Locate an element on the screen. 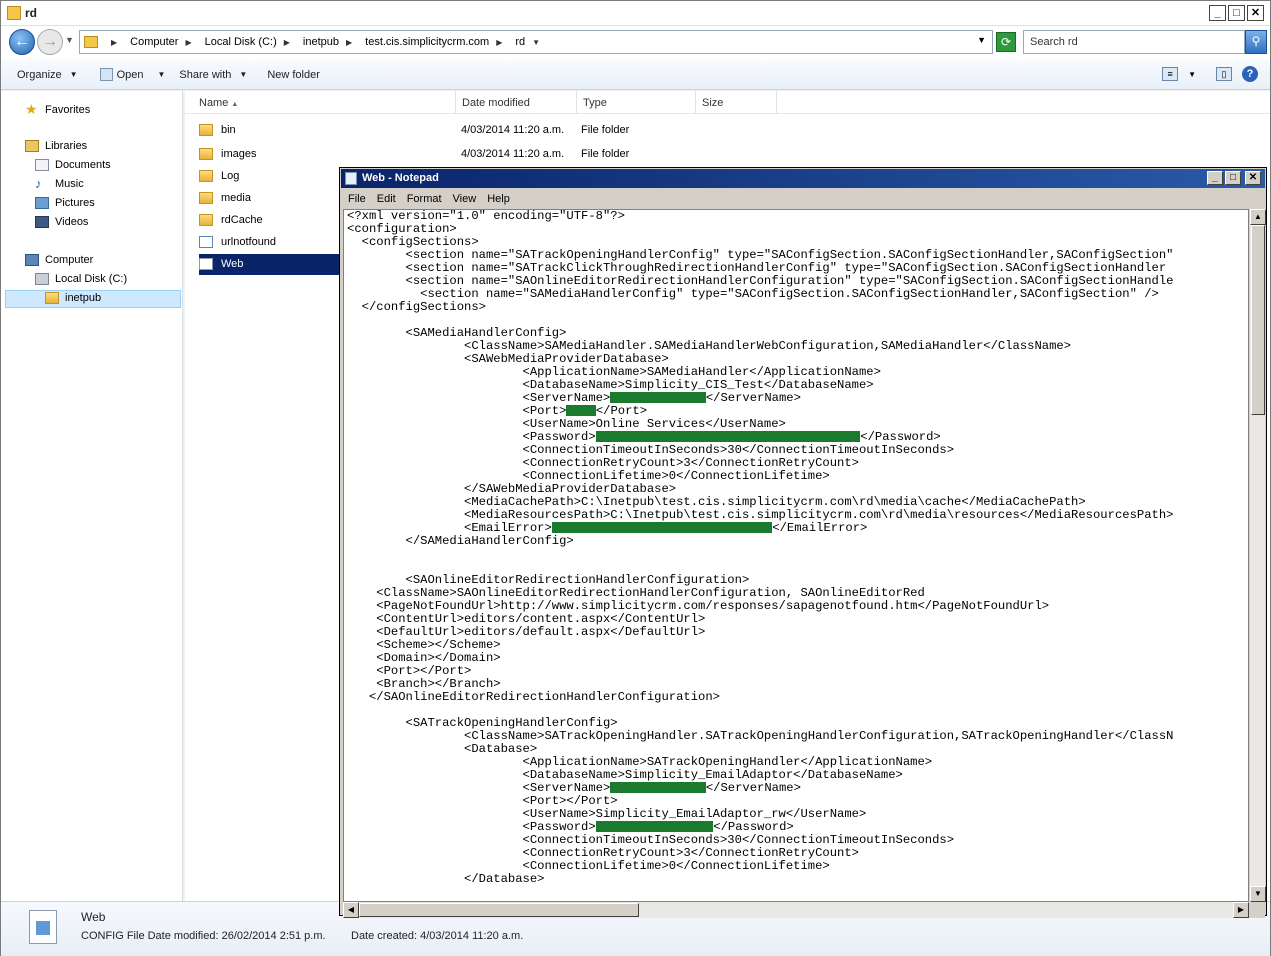 The image size is (1271, 956). menu-help: Help is located at coordinates (498, 199).